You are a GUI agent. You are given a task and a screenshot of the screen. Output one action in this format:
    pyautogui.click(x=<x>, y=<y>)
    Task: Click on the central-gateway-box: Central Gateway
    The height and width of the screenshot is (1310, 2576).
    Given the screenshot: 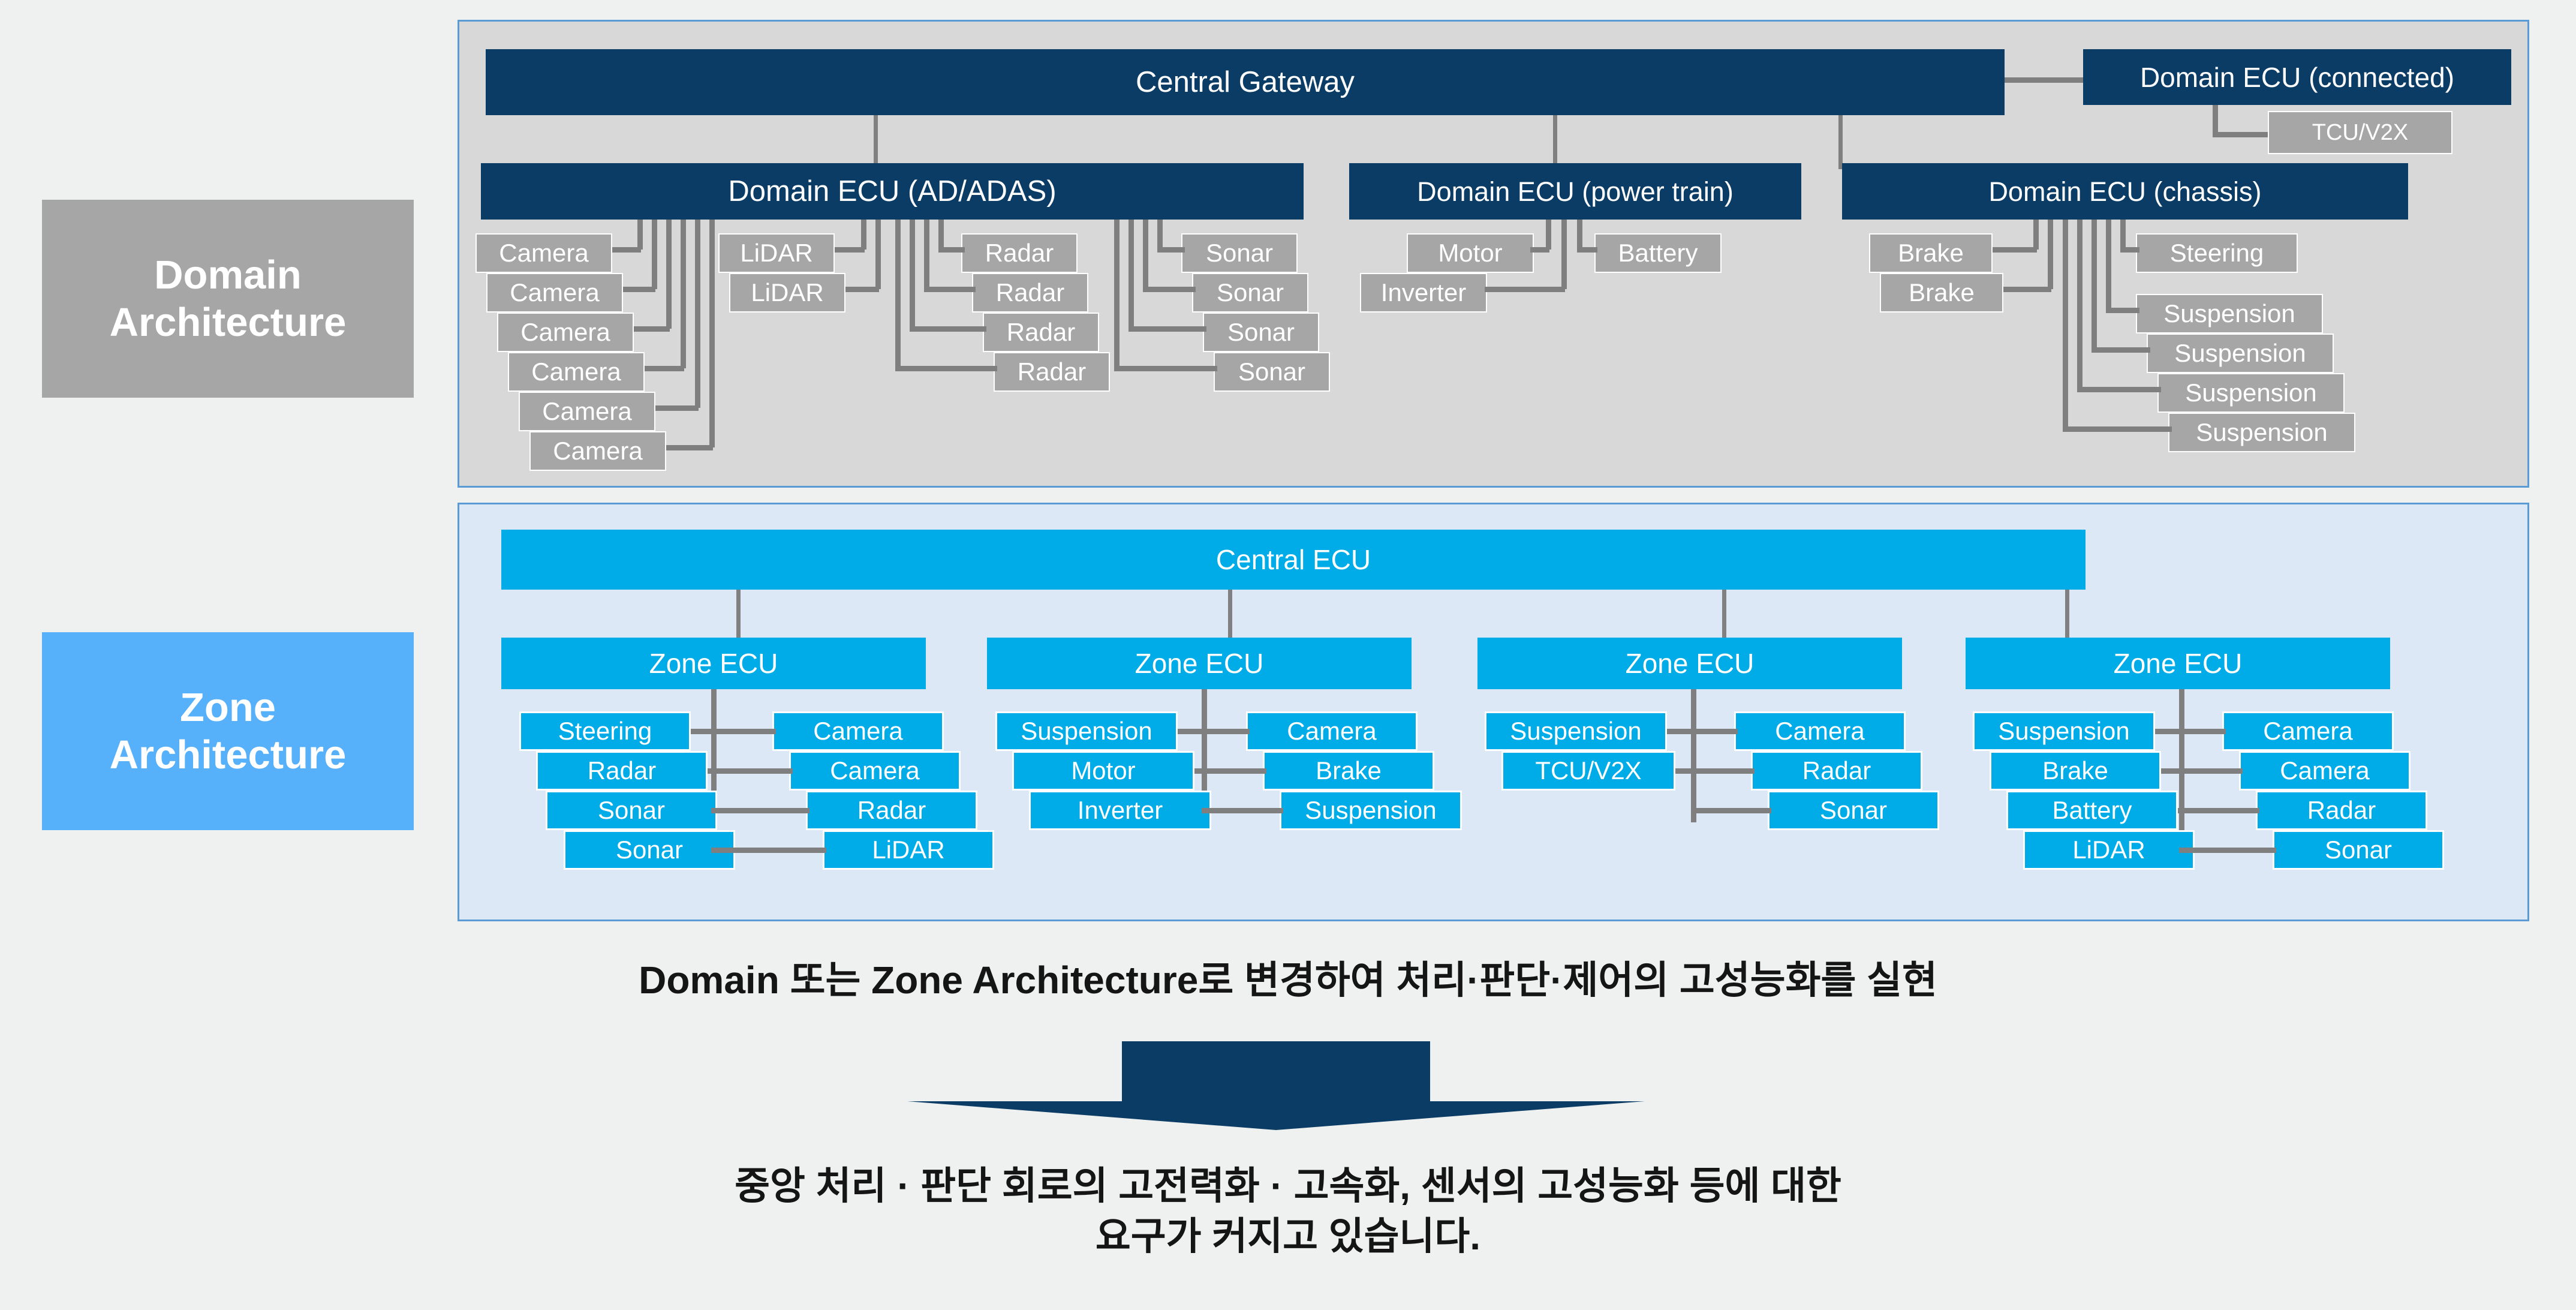 What is the action you would take?
    pyautogui.click(x=1245, y=82)
    